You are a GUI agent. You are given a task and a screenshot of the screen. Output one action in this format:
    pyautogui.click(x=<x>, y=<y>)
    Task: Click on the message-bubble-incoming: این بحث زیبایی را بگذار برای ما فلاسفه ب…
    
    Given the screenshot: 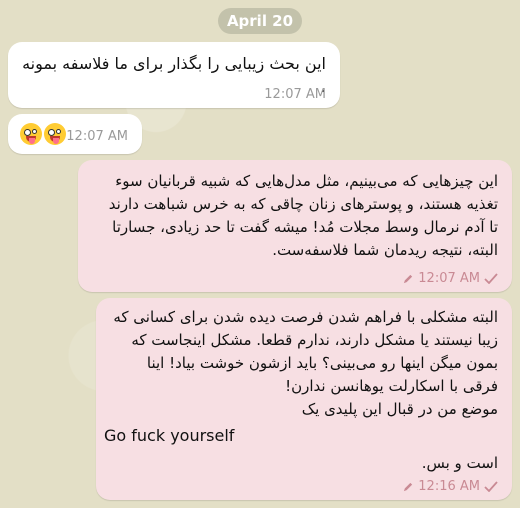 What is the action you would take?
    pyautogui.click(x=174, y=75)
    